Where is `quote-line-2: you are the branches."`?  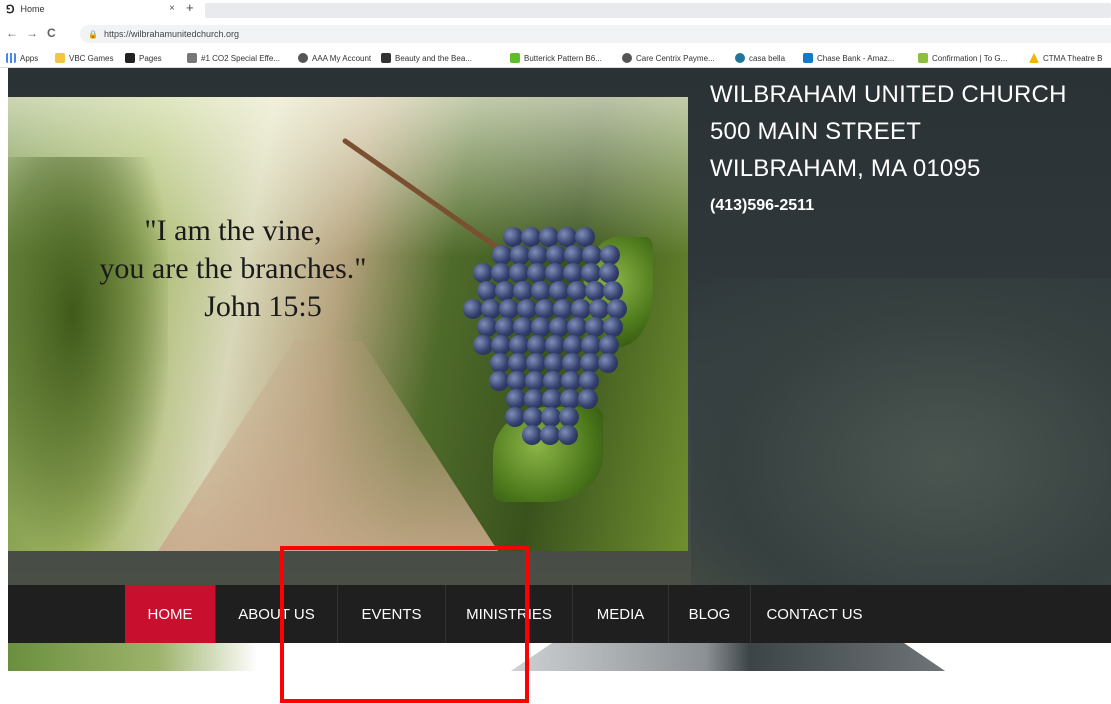 quote-line-2: you are the branches." is located at coordinates (233, 268).